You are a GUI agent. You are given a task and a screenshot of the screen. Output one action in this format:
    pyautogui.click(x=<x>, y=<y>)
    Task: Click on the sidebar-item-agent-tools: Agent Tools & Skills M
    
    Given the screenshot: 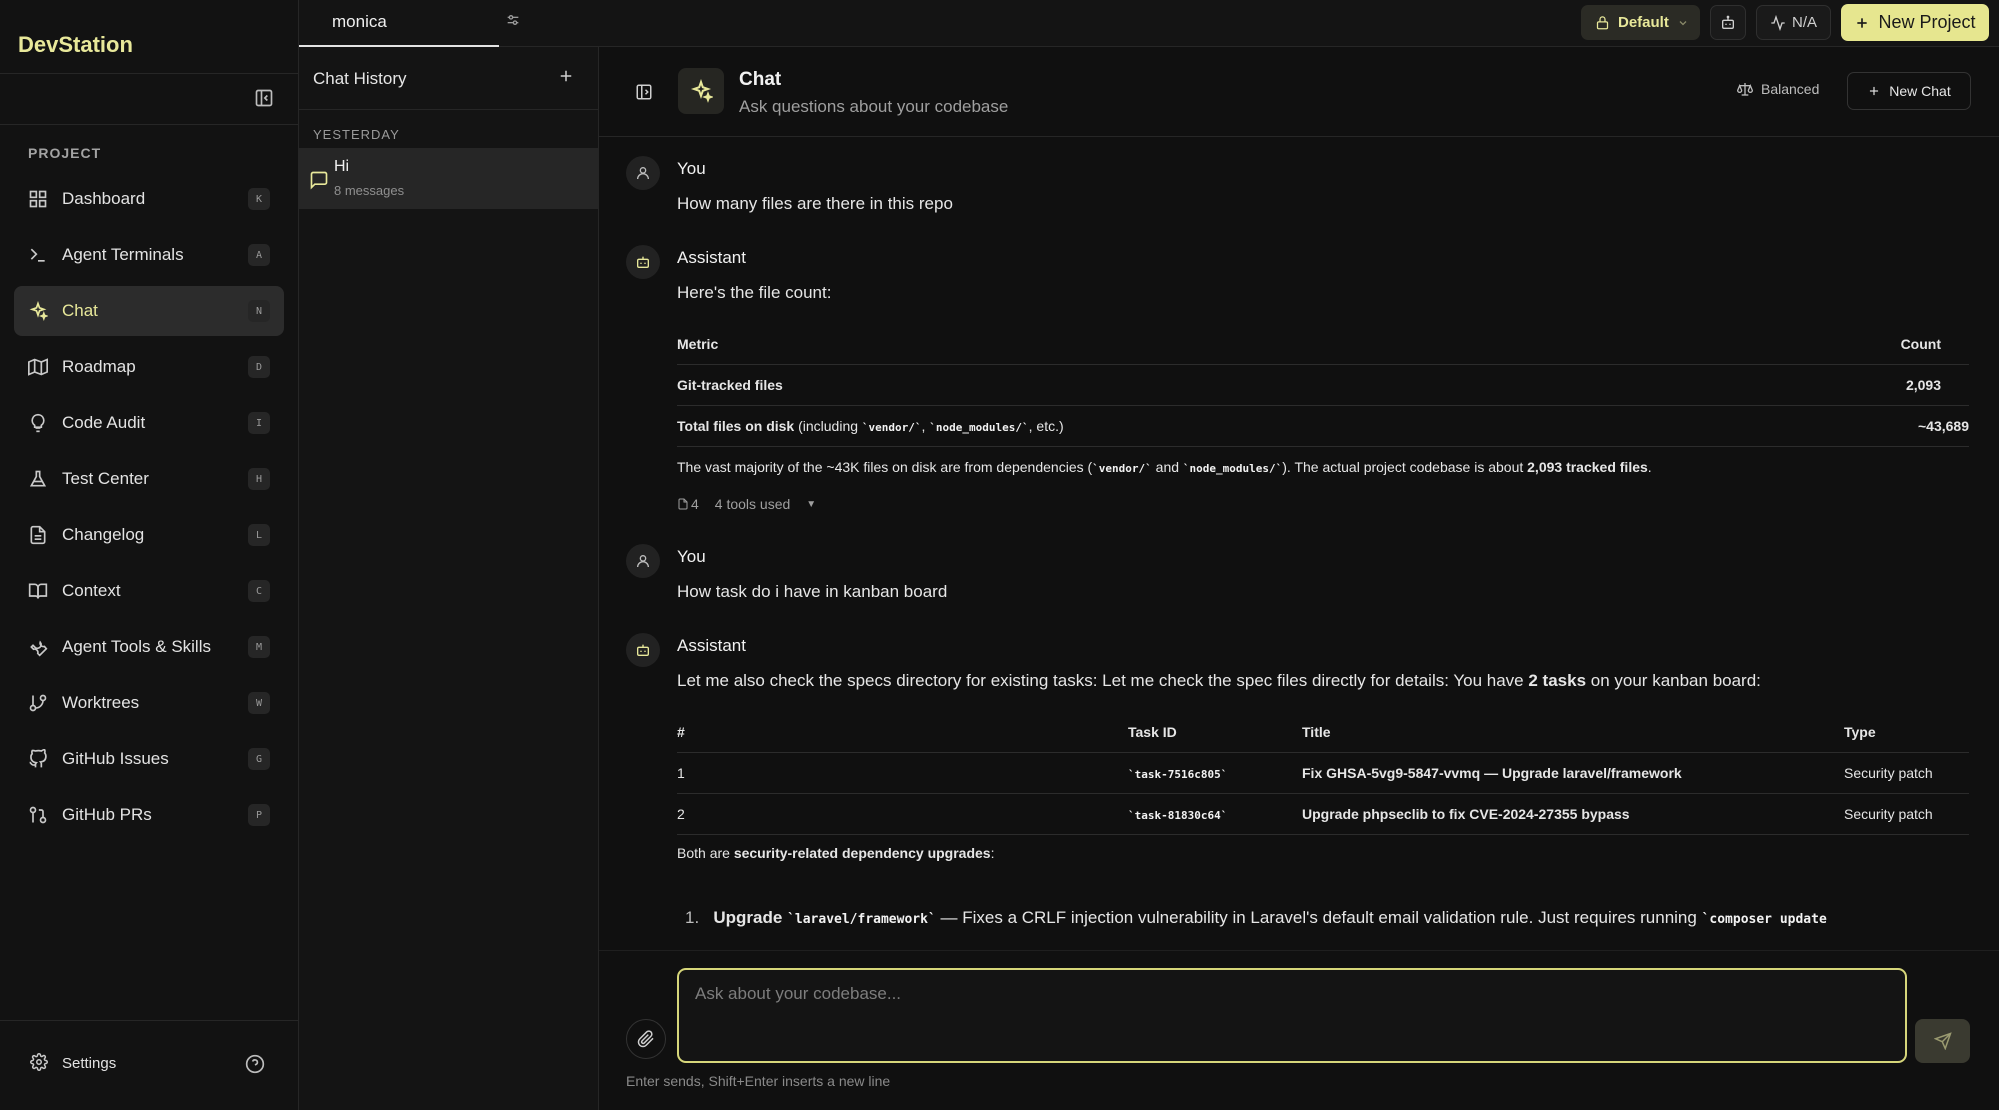 What is the action you would take?
    pyautogui.click(x=149, y=647)
    